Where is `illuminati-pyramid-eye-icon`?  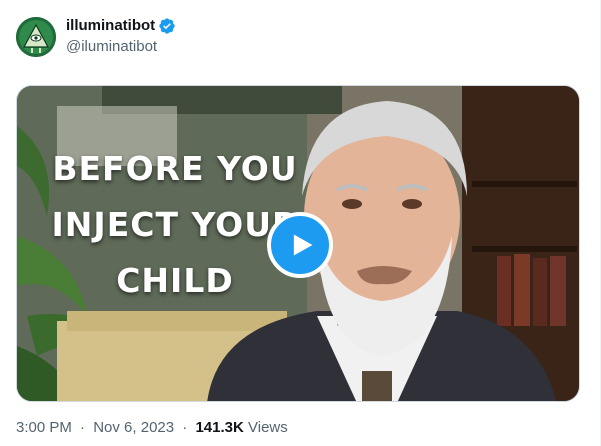
illuminati-pyramid-eye-icon is located at coordinates (36, 37).